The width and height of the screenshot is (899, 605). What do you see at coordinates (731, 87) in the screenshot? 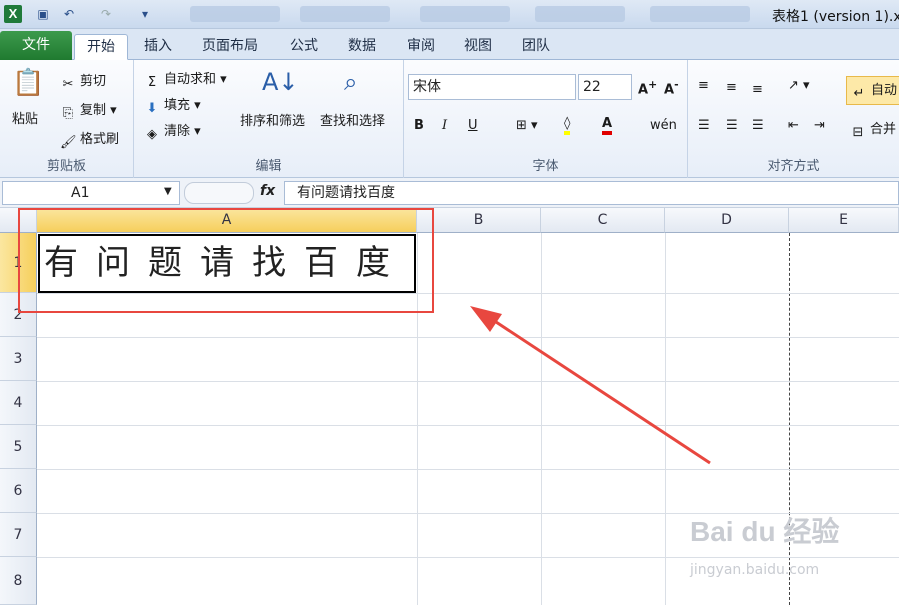
I see `align-middle-icon: ≡` at bounding box center [731, 87].